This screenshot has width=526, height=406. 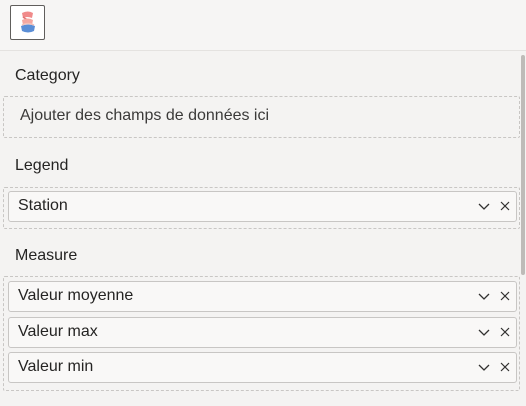 I want to click on category-placeholder: Ajouter des champs de données ici, so click(x=145, y=115).